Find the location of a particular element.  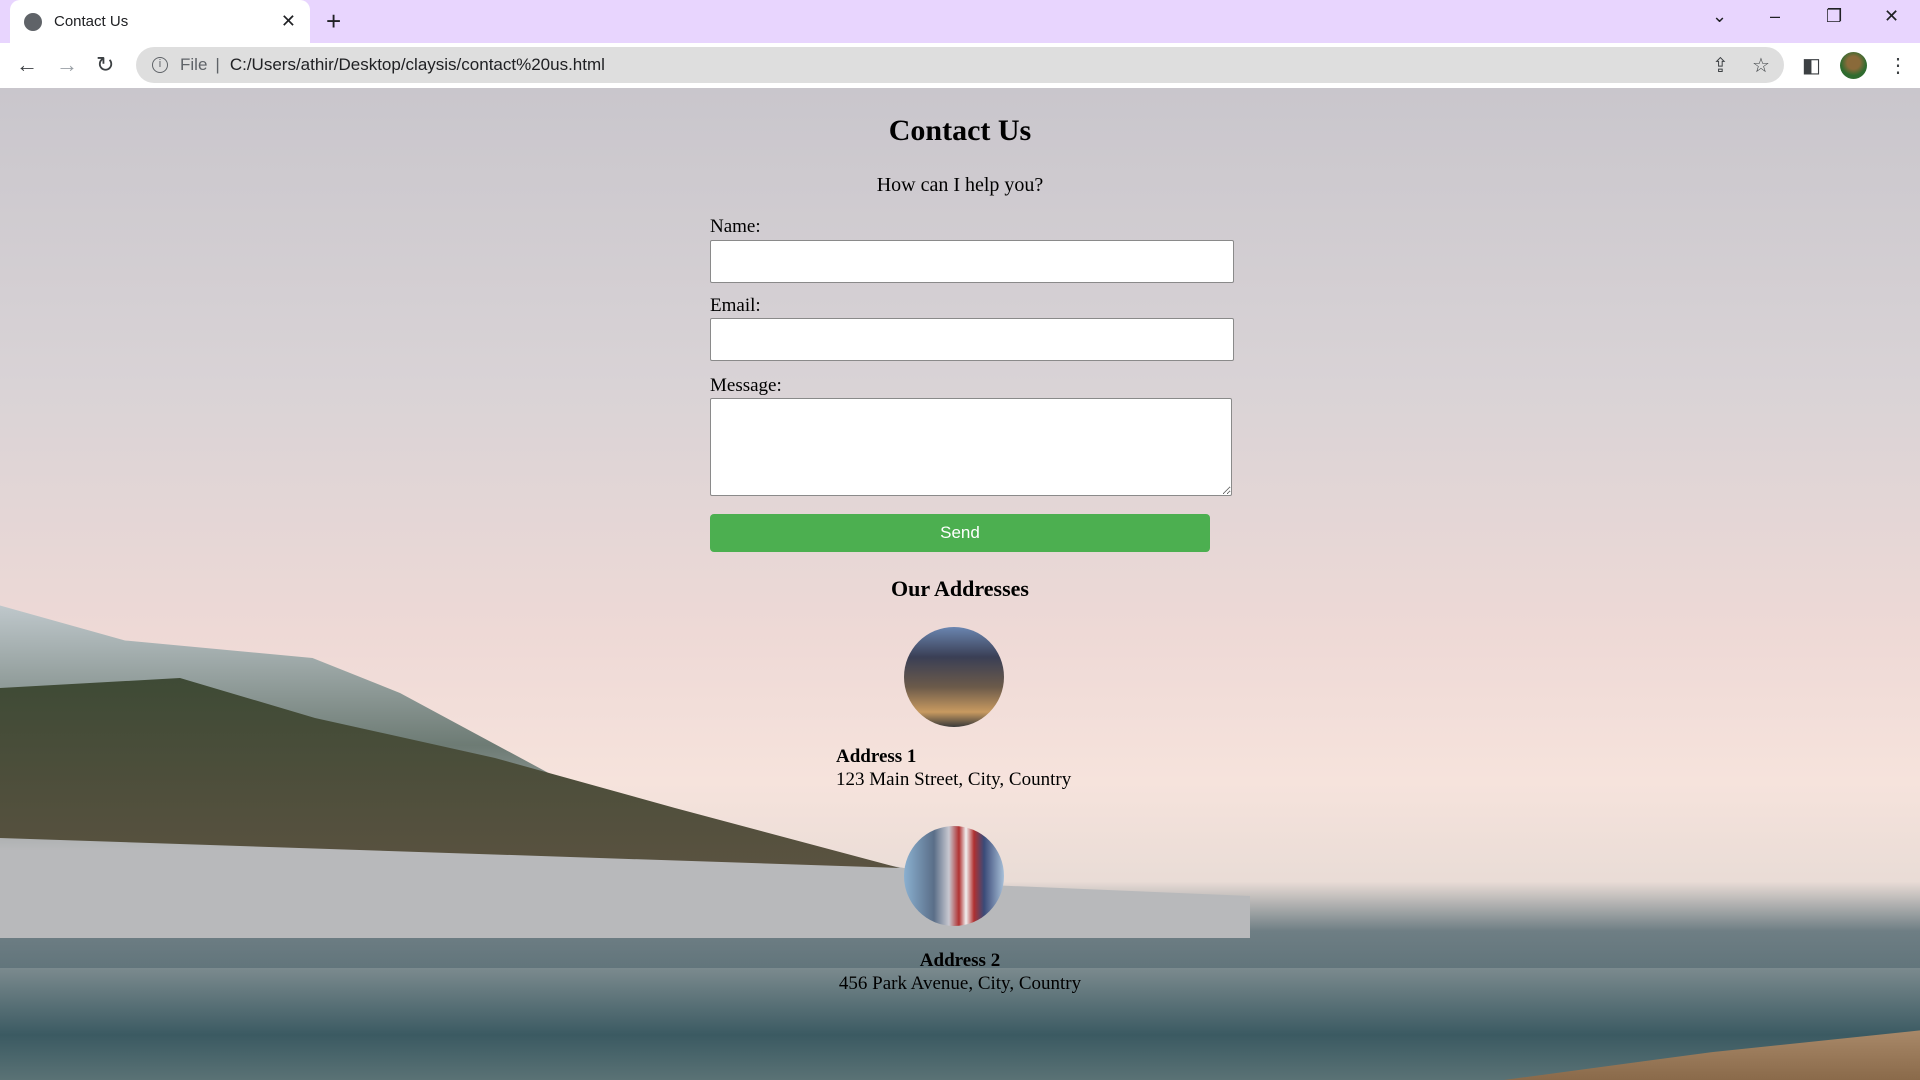

message-label: Message: is located at coordinates (746, 385).